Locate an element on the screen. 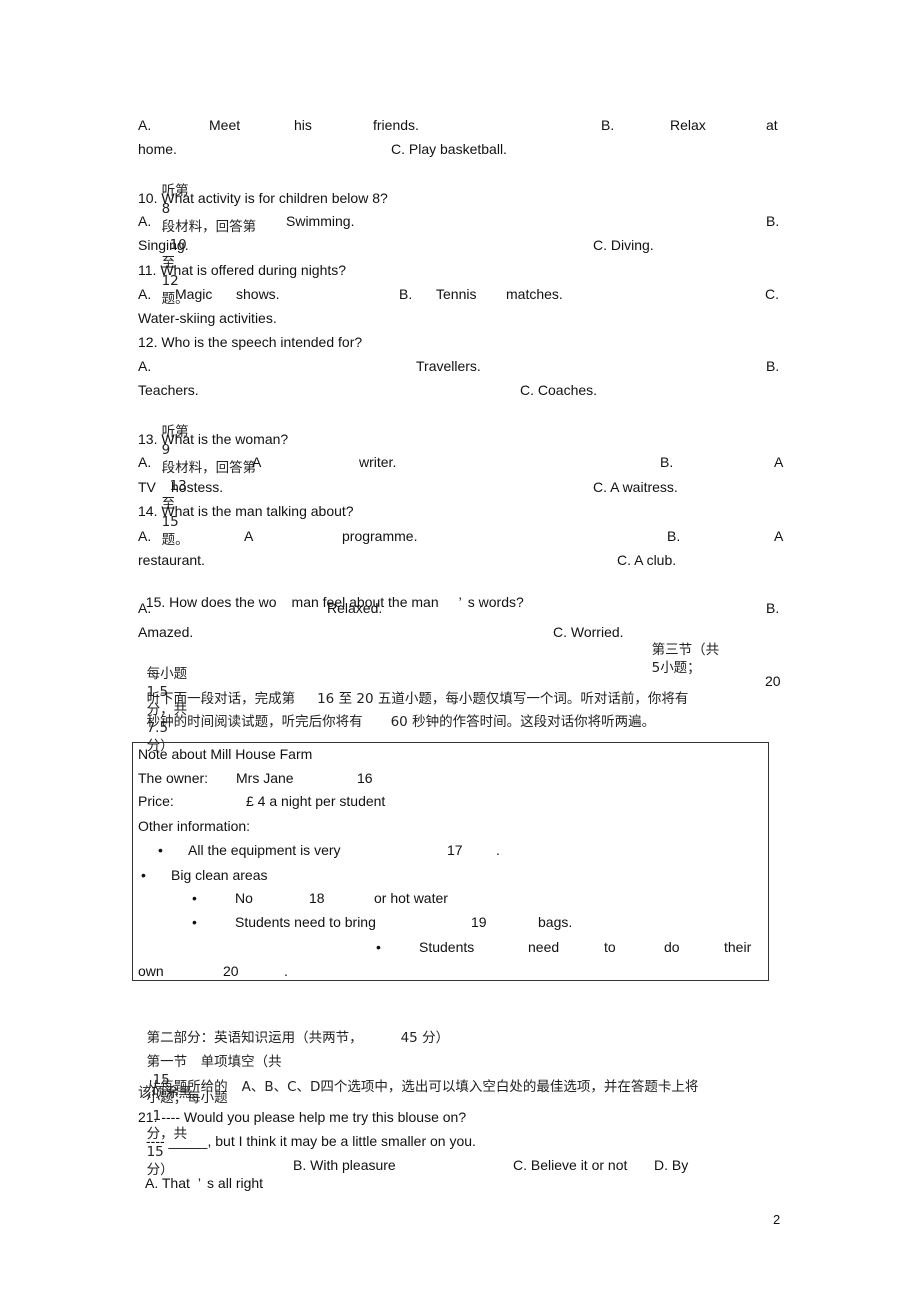 The height and width of the screenshot is (1303, 920). q14-option-a-label: A. is located at coordinates (145, 536).